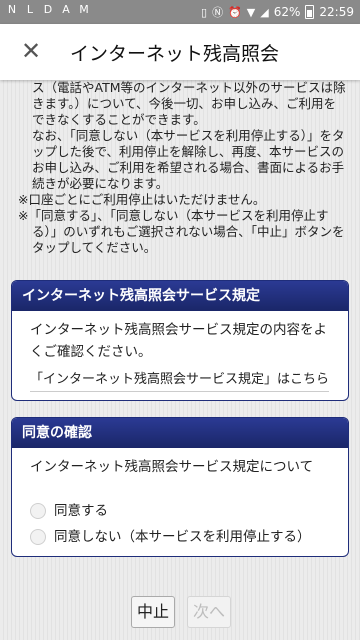  I want to click on terms-link: 「インターネット残高照会サービス規定」はこちら, so click(180, 380).